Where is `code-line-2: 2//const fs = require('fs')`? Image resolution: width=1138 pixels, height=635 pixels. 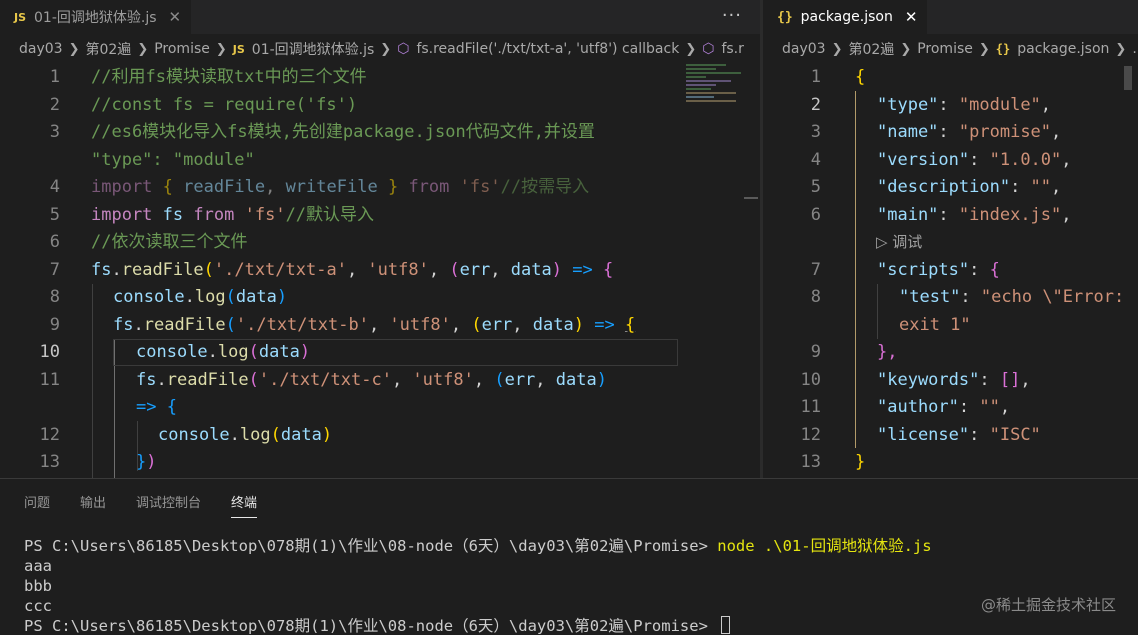
code-line-2: 2//const fs = require('fs') is located at coordinates (203, 104).